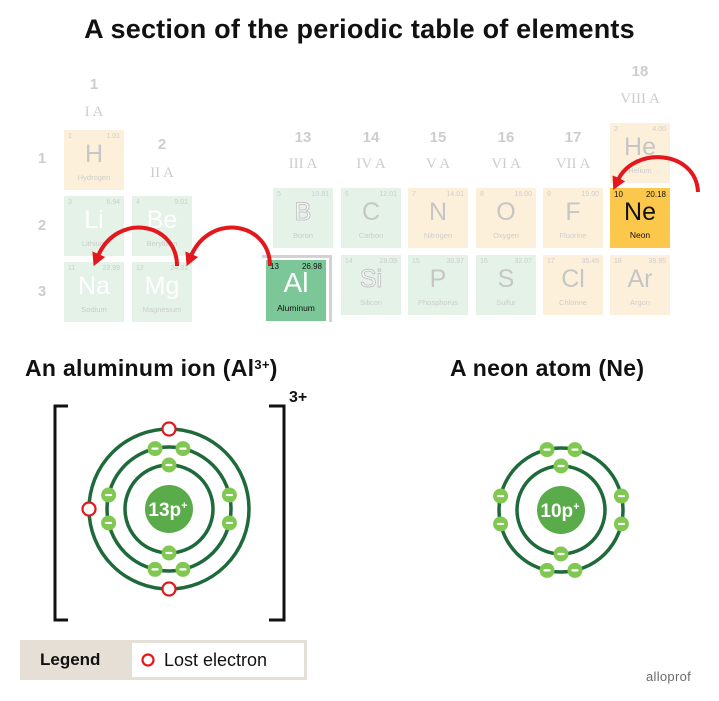 The width and height of the screenshot is (719, 701). Describe the element at coordinates (640, 218) in the screenshot. I see `element-tile-ne: 10 20.18 Ne Neon` at that location.